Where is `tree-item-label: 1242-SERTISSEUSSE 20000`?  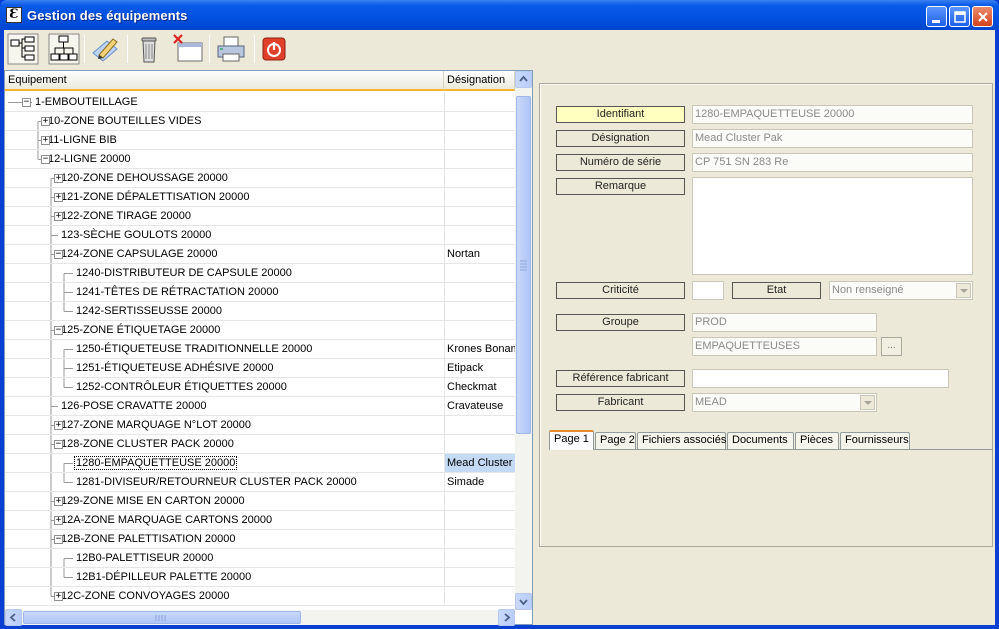
tree-item-label: 1242-SERTISSEUSSE 20000 is located at coordinates (149, 311).